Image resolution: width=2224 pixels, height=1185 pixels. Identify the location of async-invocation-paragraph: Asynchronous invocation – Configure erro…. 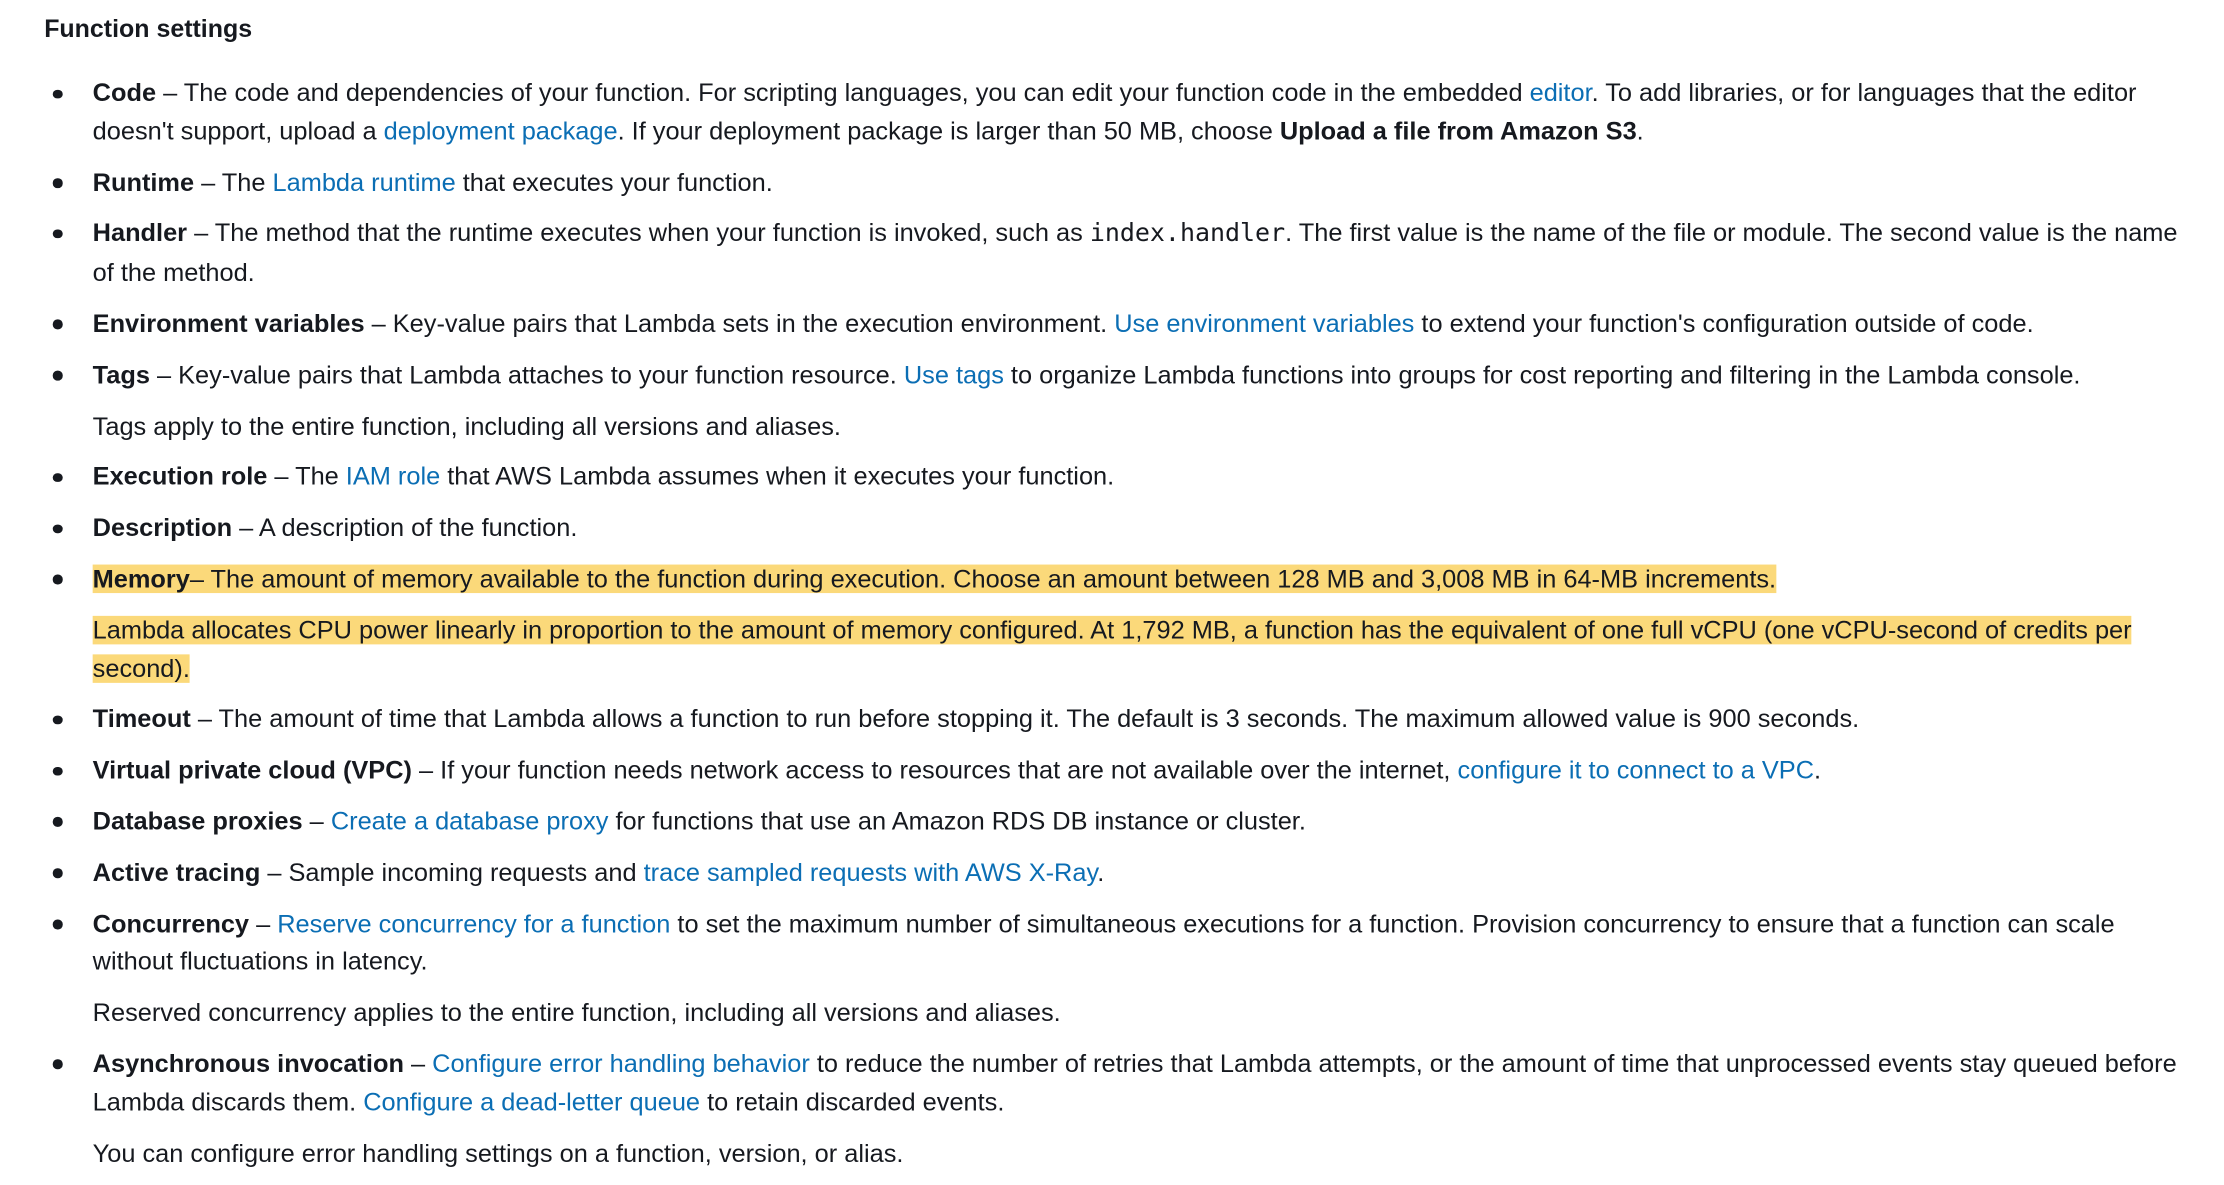
(1140, 1083).